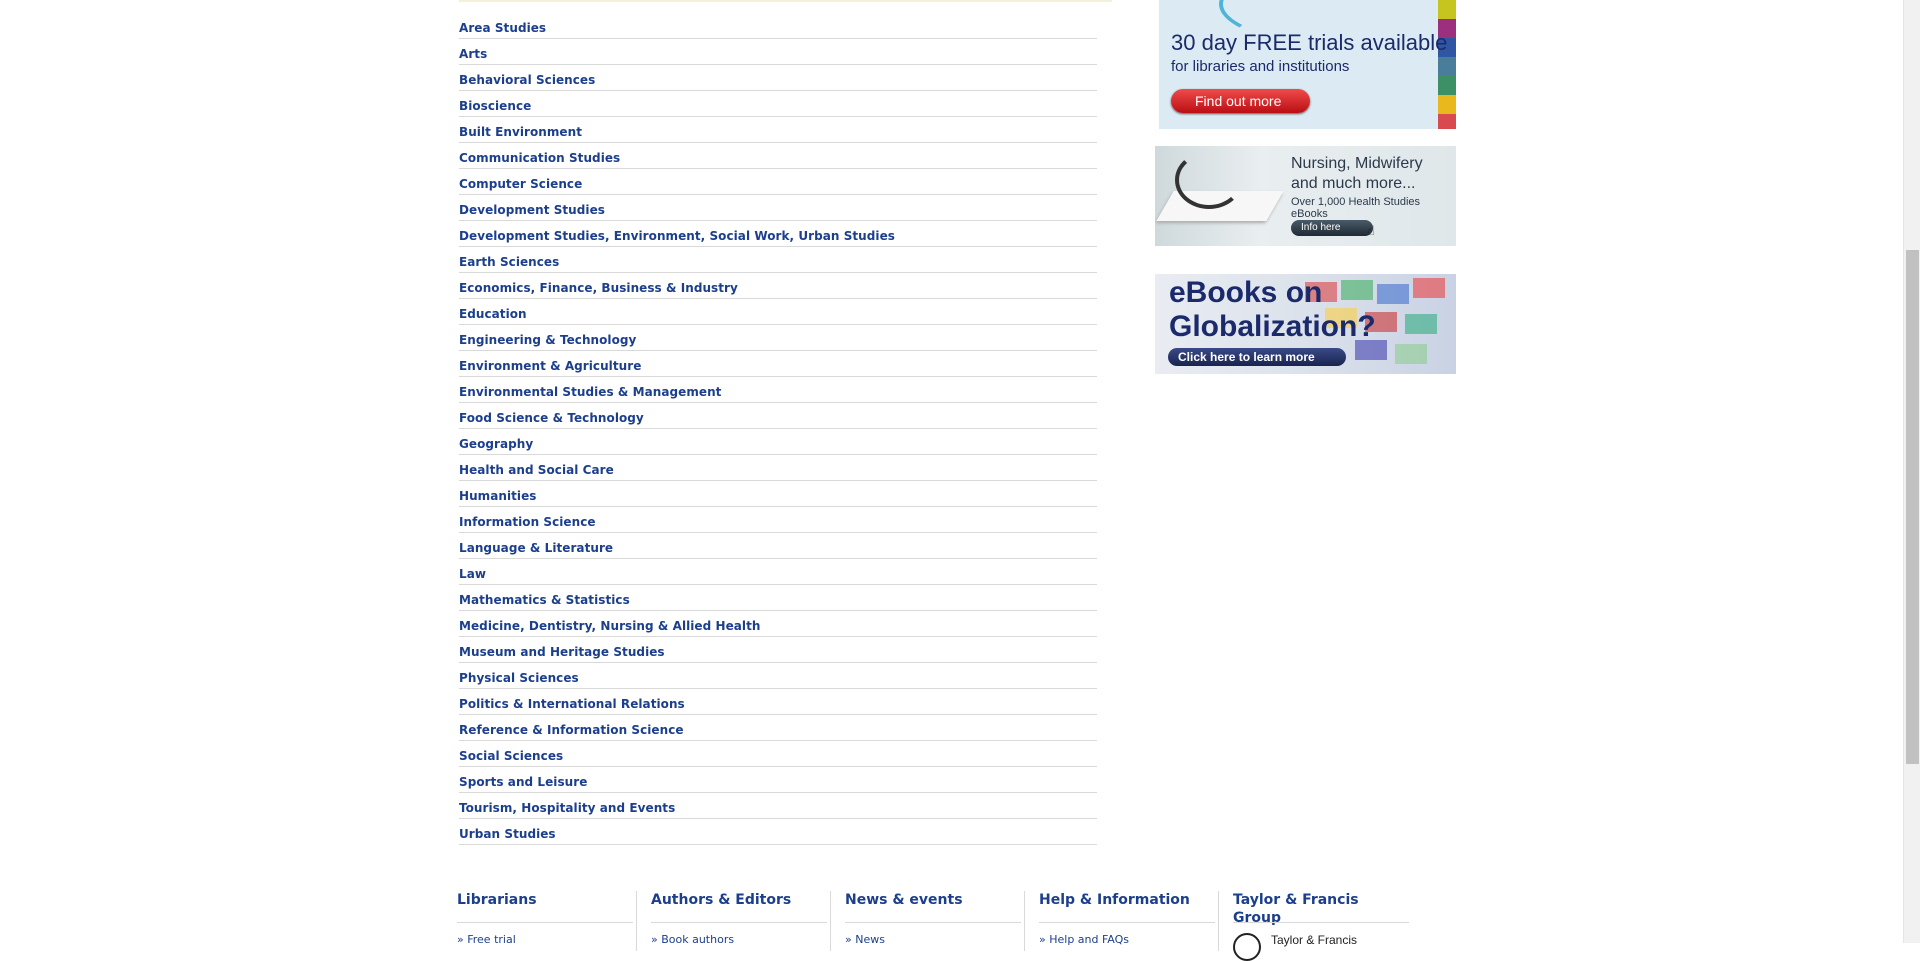 The height and width of the screenshot is (961, 1920). I want to click on footer-link: » Help and FAQs, so click(1084, 939).